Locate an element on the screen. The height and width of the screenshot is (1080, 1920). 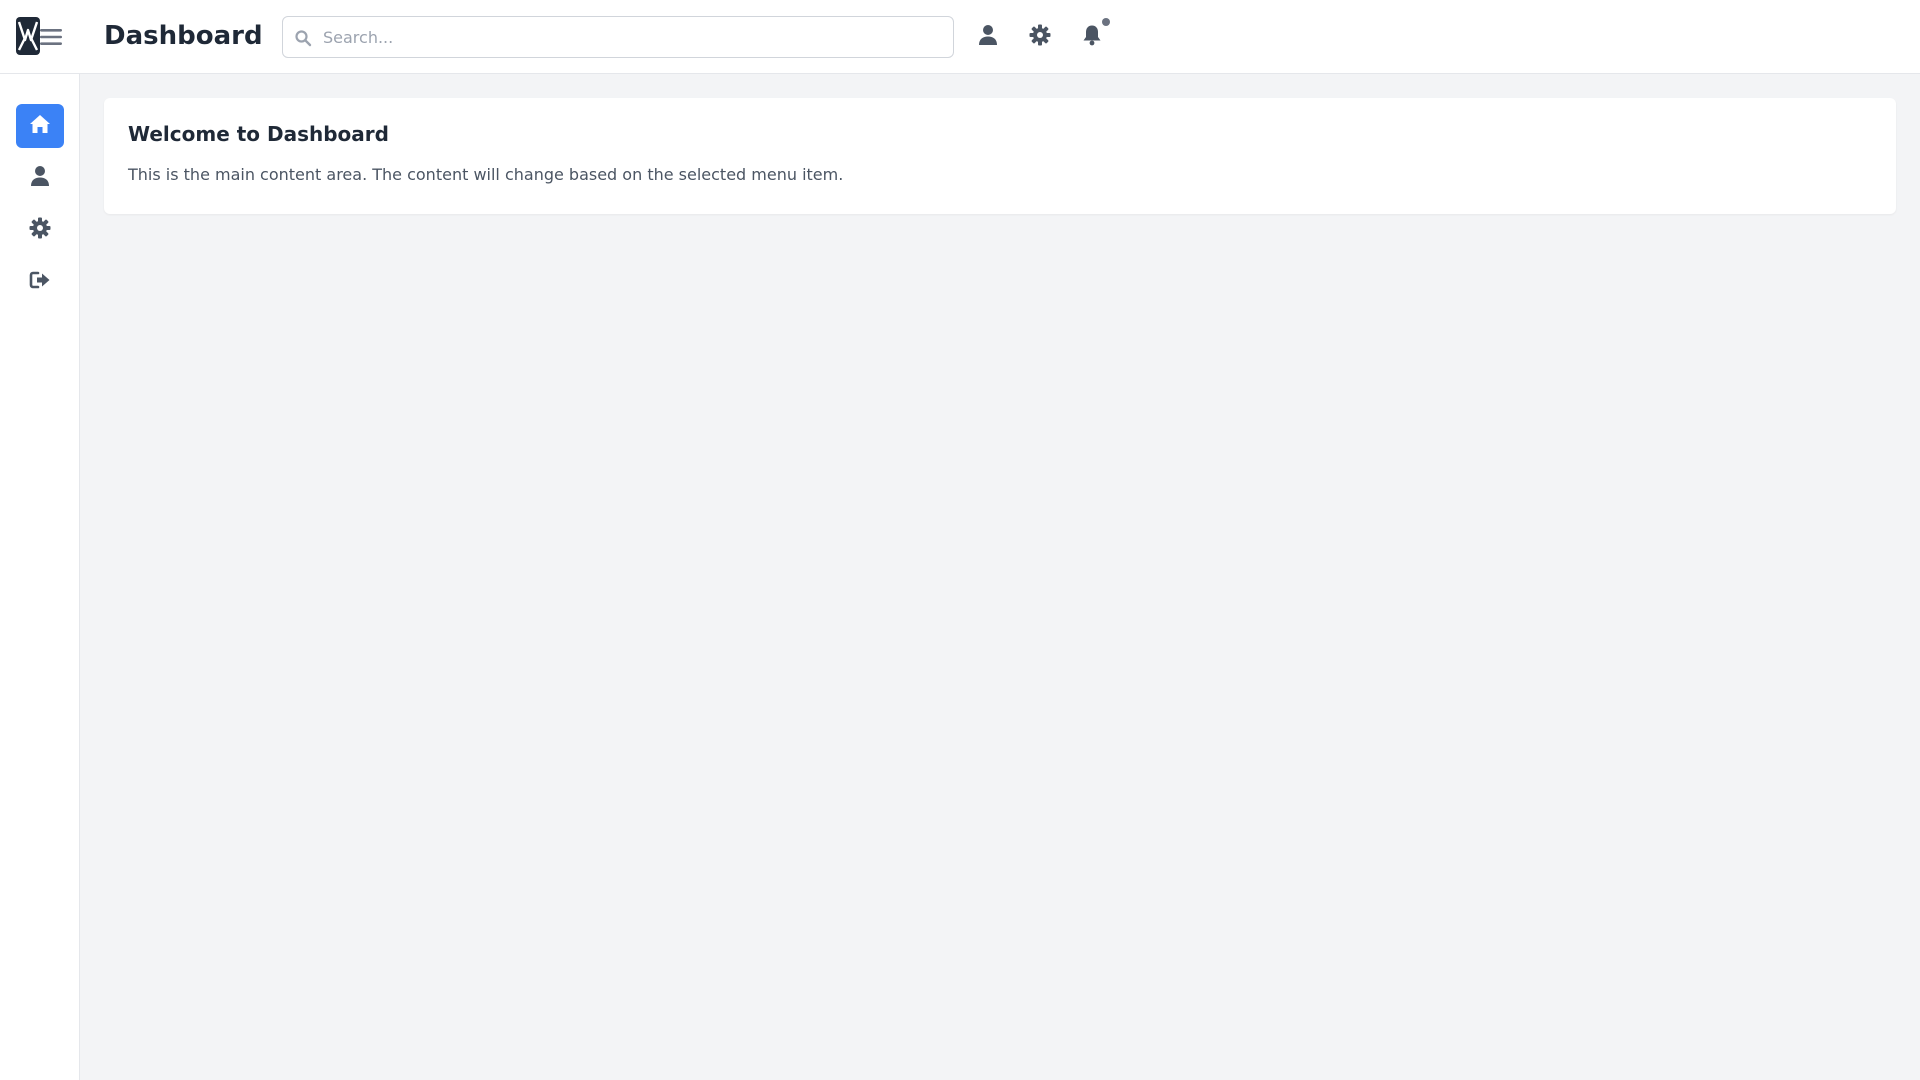
logout-icon is located at coordinates (40, 282).